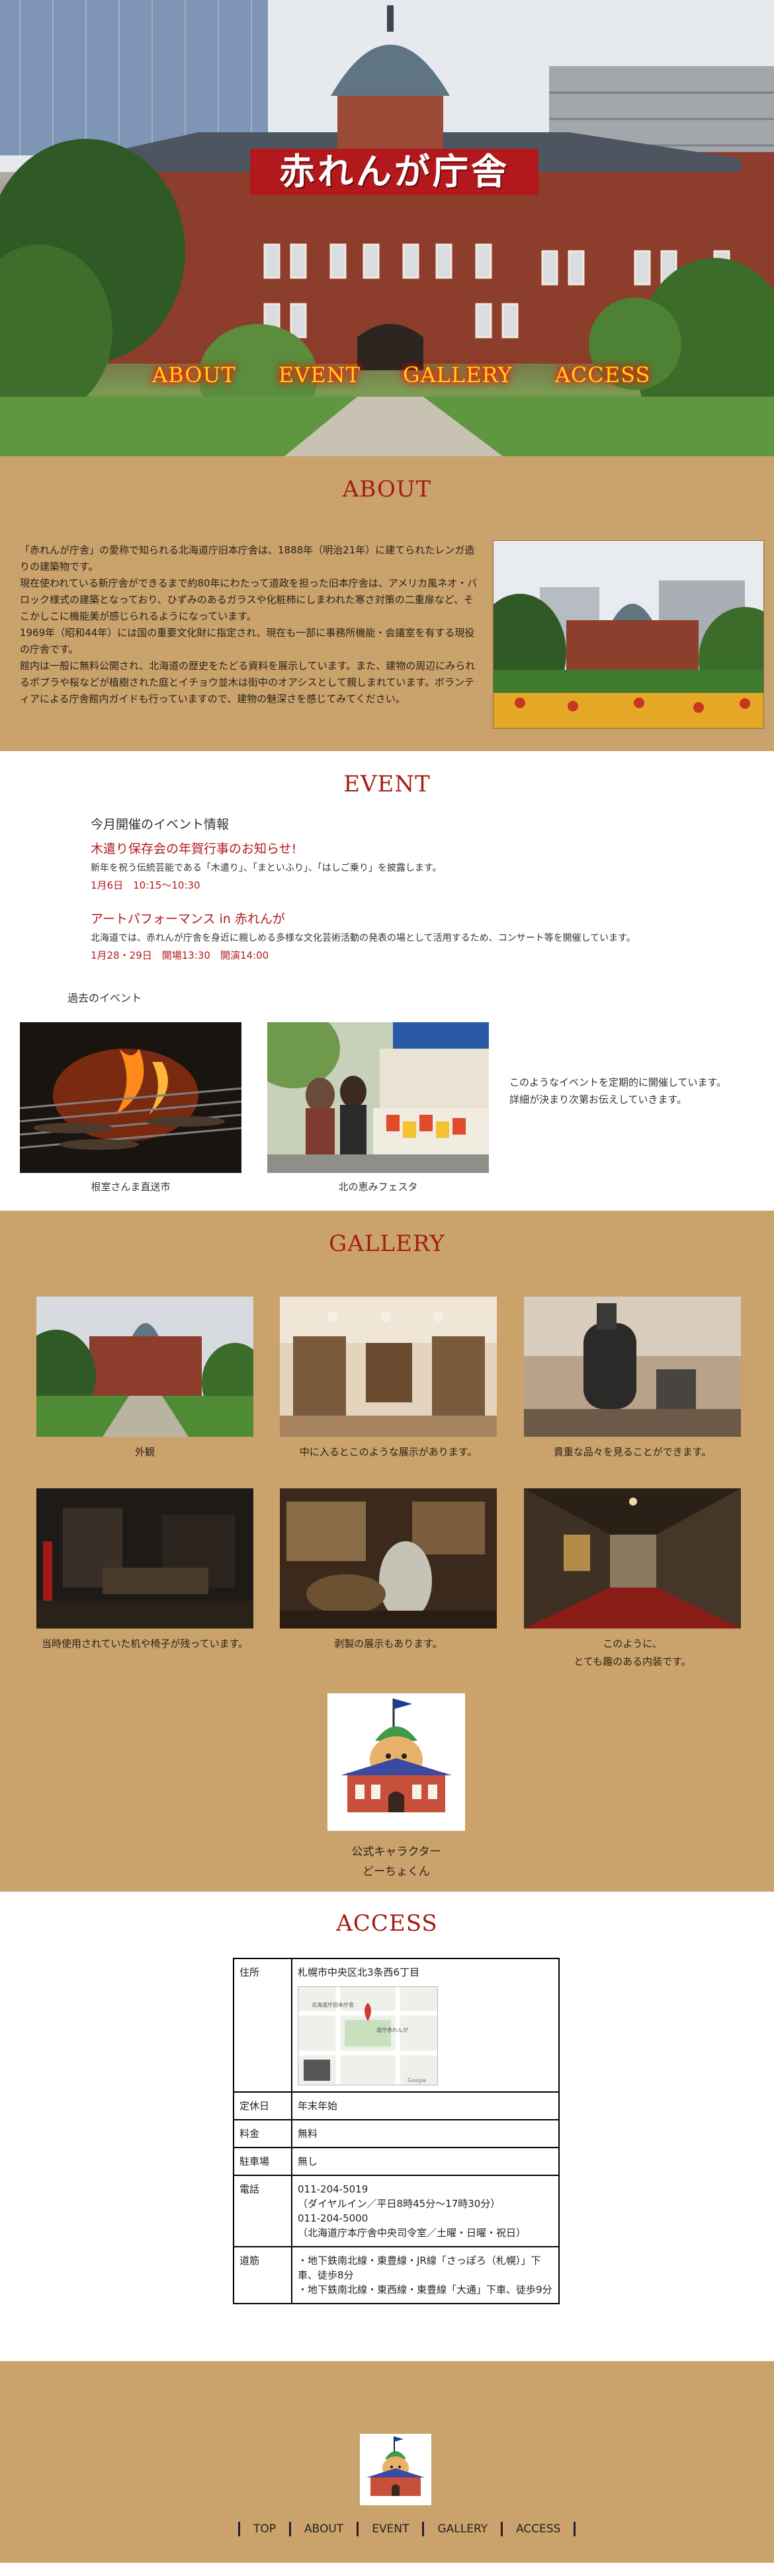 The height and width of the screenshot is (2576, 774). What do you see at coordinates (387, 784) in the screenshot?
I see `event-heading: EVENT` at bounding box center [387, 784].